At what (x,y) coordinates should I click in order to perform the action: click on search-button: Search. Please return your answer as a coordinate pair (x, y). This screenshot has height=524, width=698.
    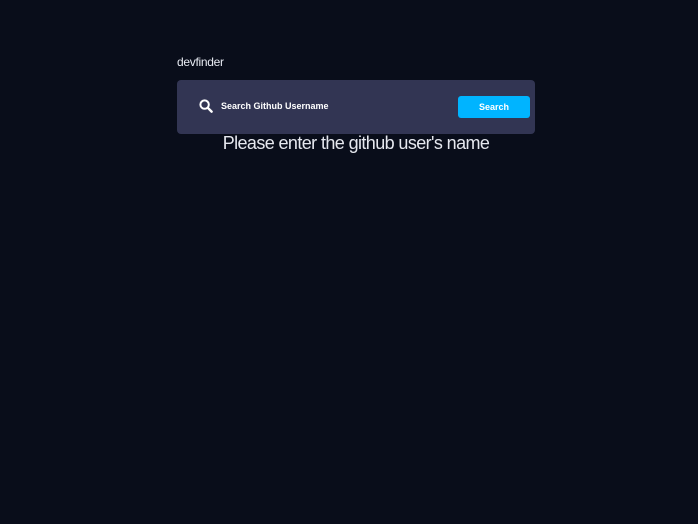
    Looking at the image, I should click on (494, 107).